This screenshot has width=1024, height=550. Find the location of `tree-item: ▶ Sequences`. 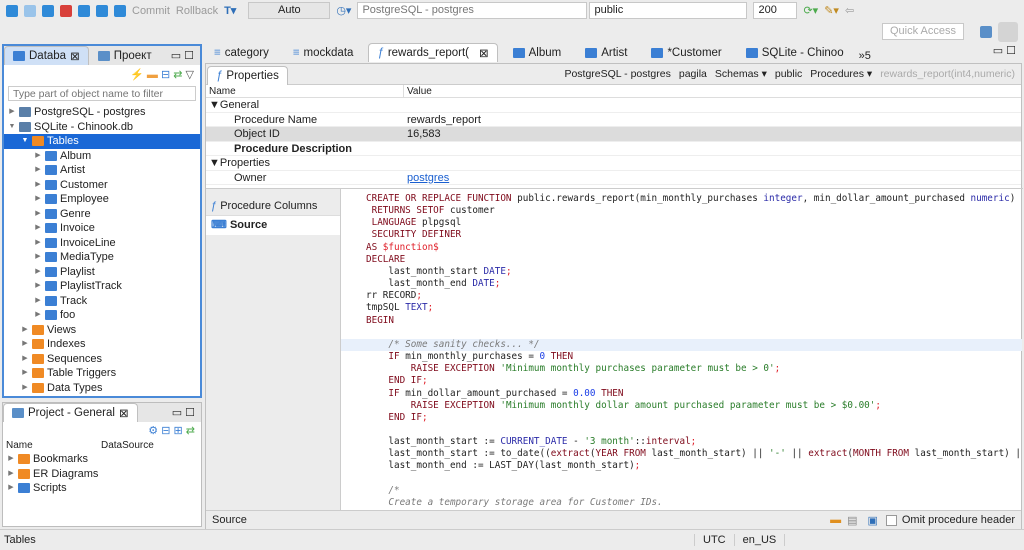

tree-item: ▶ Sequences is located at coordinates (102, 359).